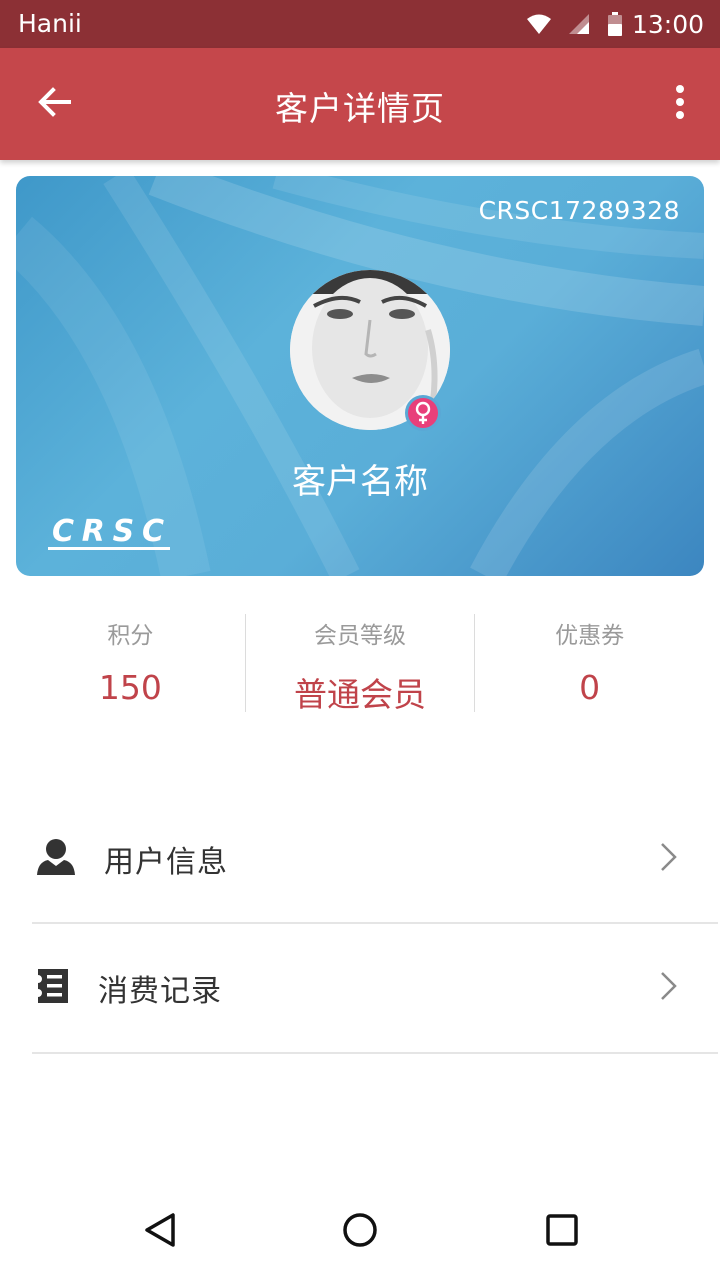  I want to click on nav-recent-button, so click(562, 1232).